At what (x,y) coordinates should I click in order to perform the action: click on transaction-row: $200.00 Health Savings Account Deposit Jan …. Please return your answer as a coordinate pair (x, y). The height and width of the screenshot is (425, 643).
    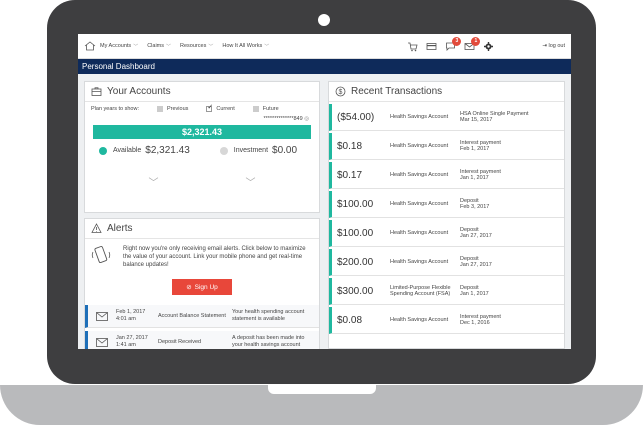
    Looking at the image, I should click on (446, 262).